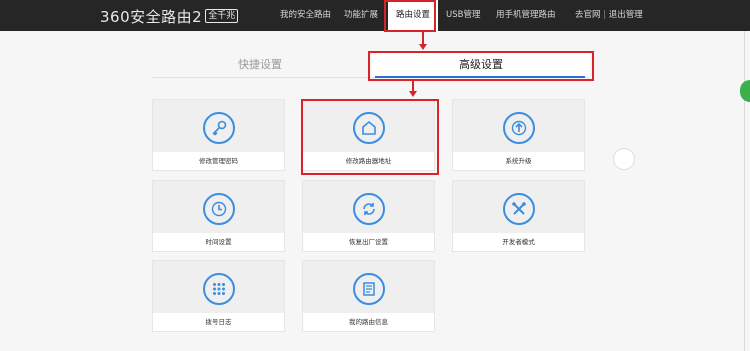 Image resolution: width=750 pixels, height=351 pixels. I want to click on nav-my-router: 我的安全路由, so click(305, 15).